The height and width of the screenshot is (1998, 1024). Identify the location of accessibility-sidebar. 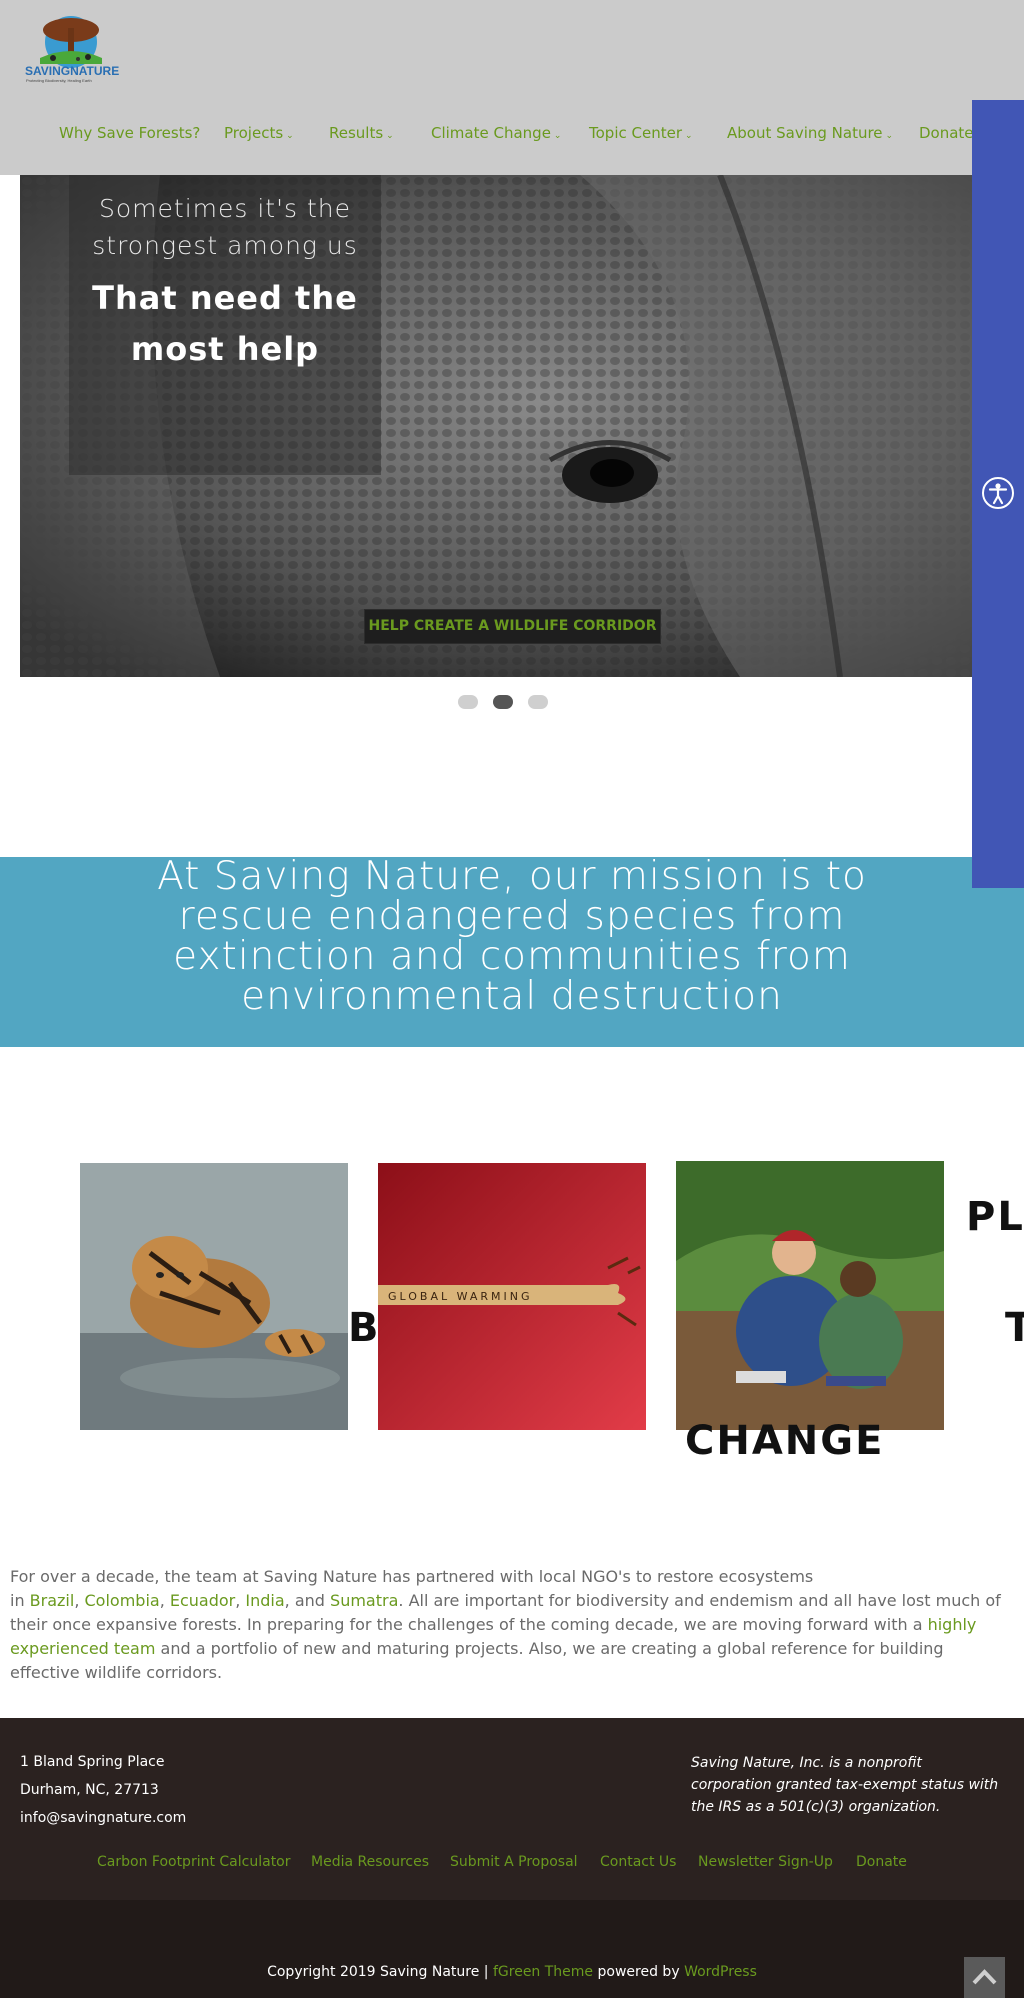
(998, 494).